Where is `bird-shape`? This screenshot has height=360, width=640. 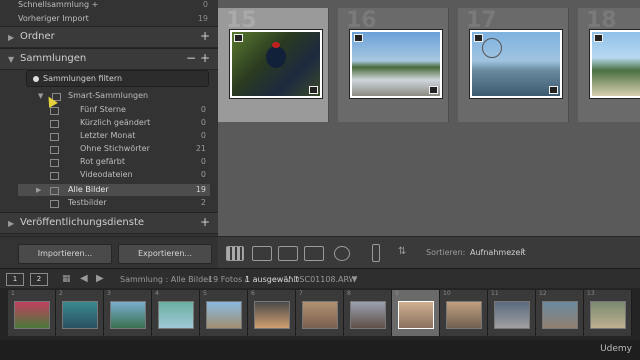 bird-shape is located at coordinates (276, 57).